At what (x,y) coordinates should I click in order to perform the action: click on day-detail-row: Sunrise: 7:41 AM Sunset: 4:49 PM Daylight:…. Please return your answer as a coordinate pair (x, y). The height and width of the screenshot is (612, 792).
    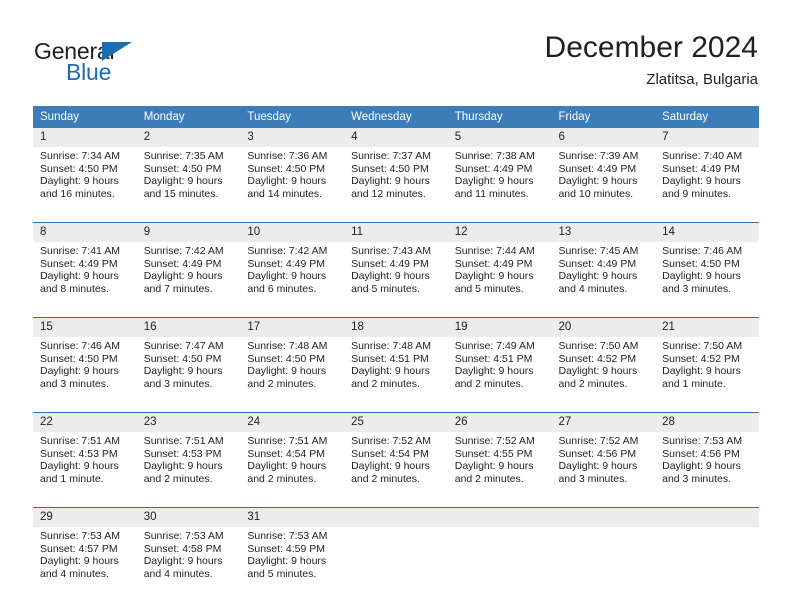
    Looking at the image, I should click on (396, 279).